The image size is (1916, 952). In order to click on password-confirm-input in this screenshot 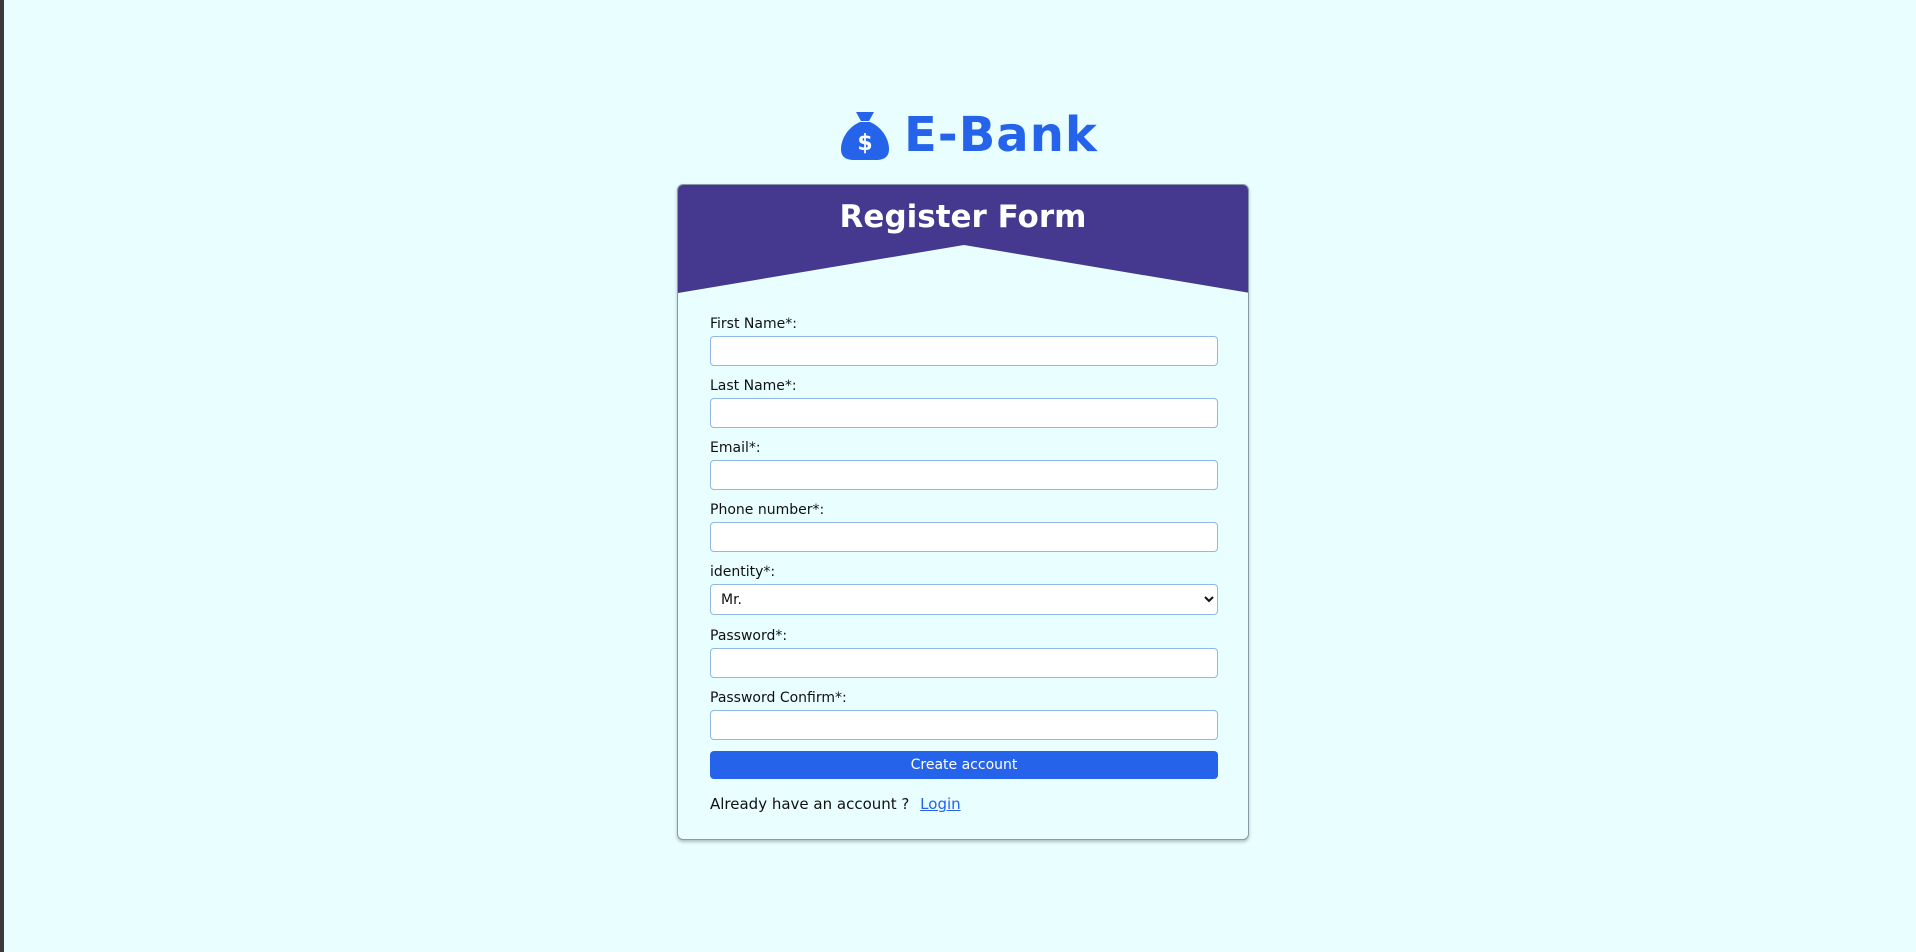, I will do `click(964, 725)`.